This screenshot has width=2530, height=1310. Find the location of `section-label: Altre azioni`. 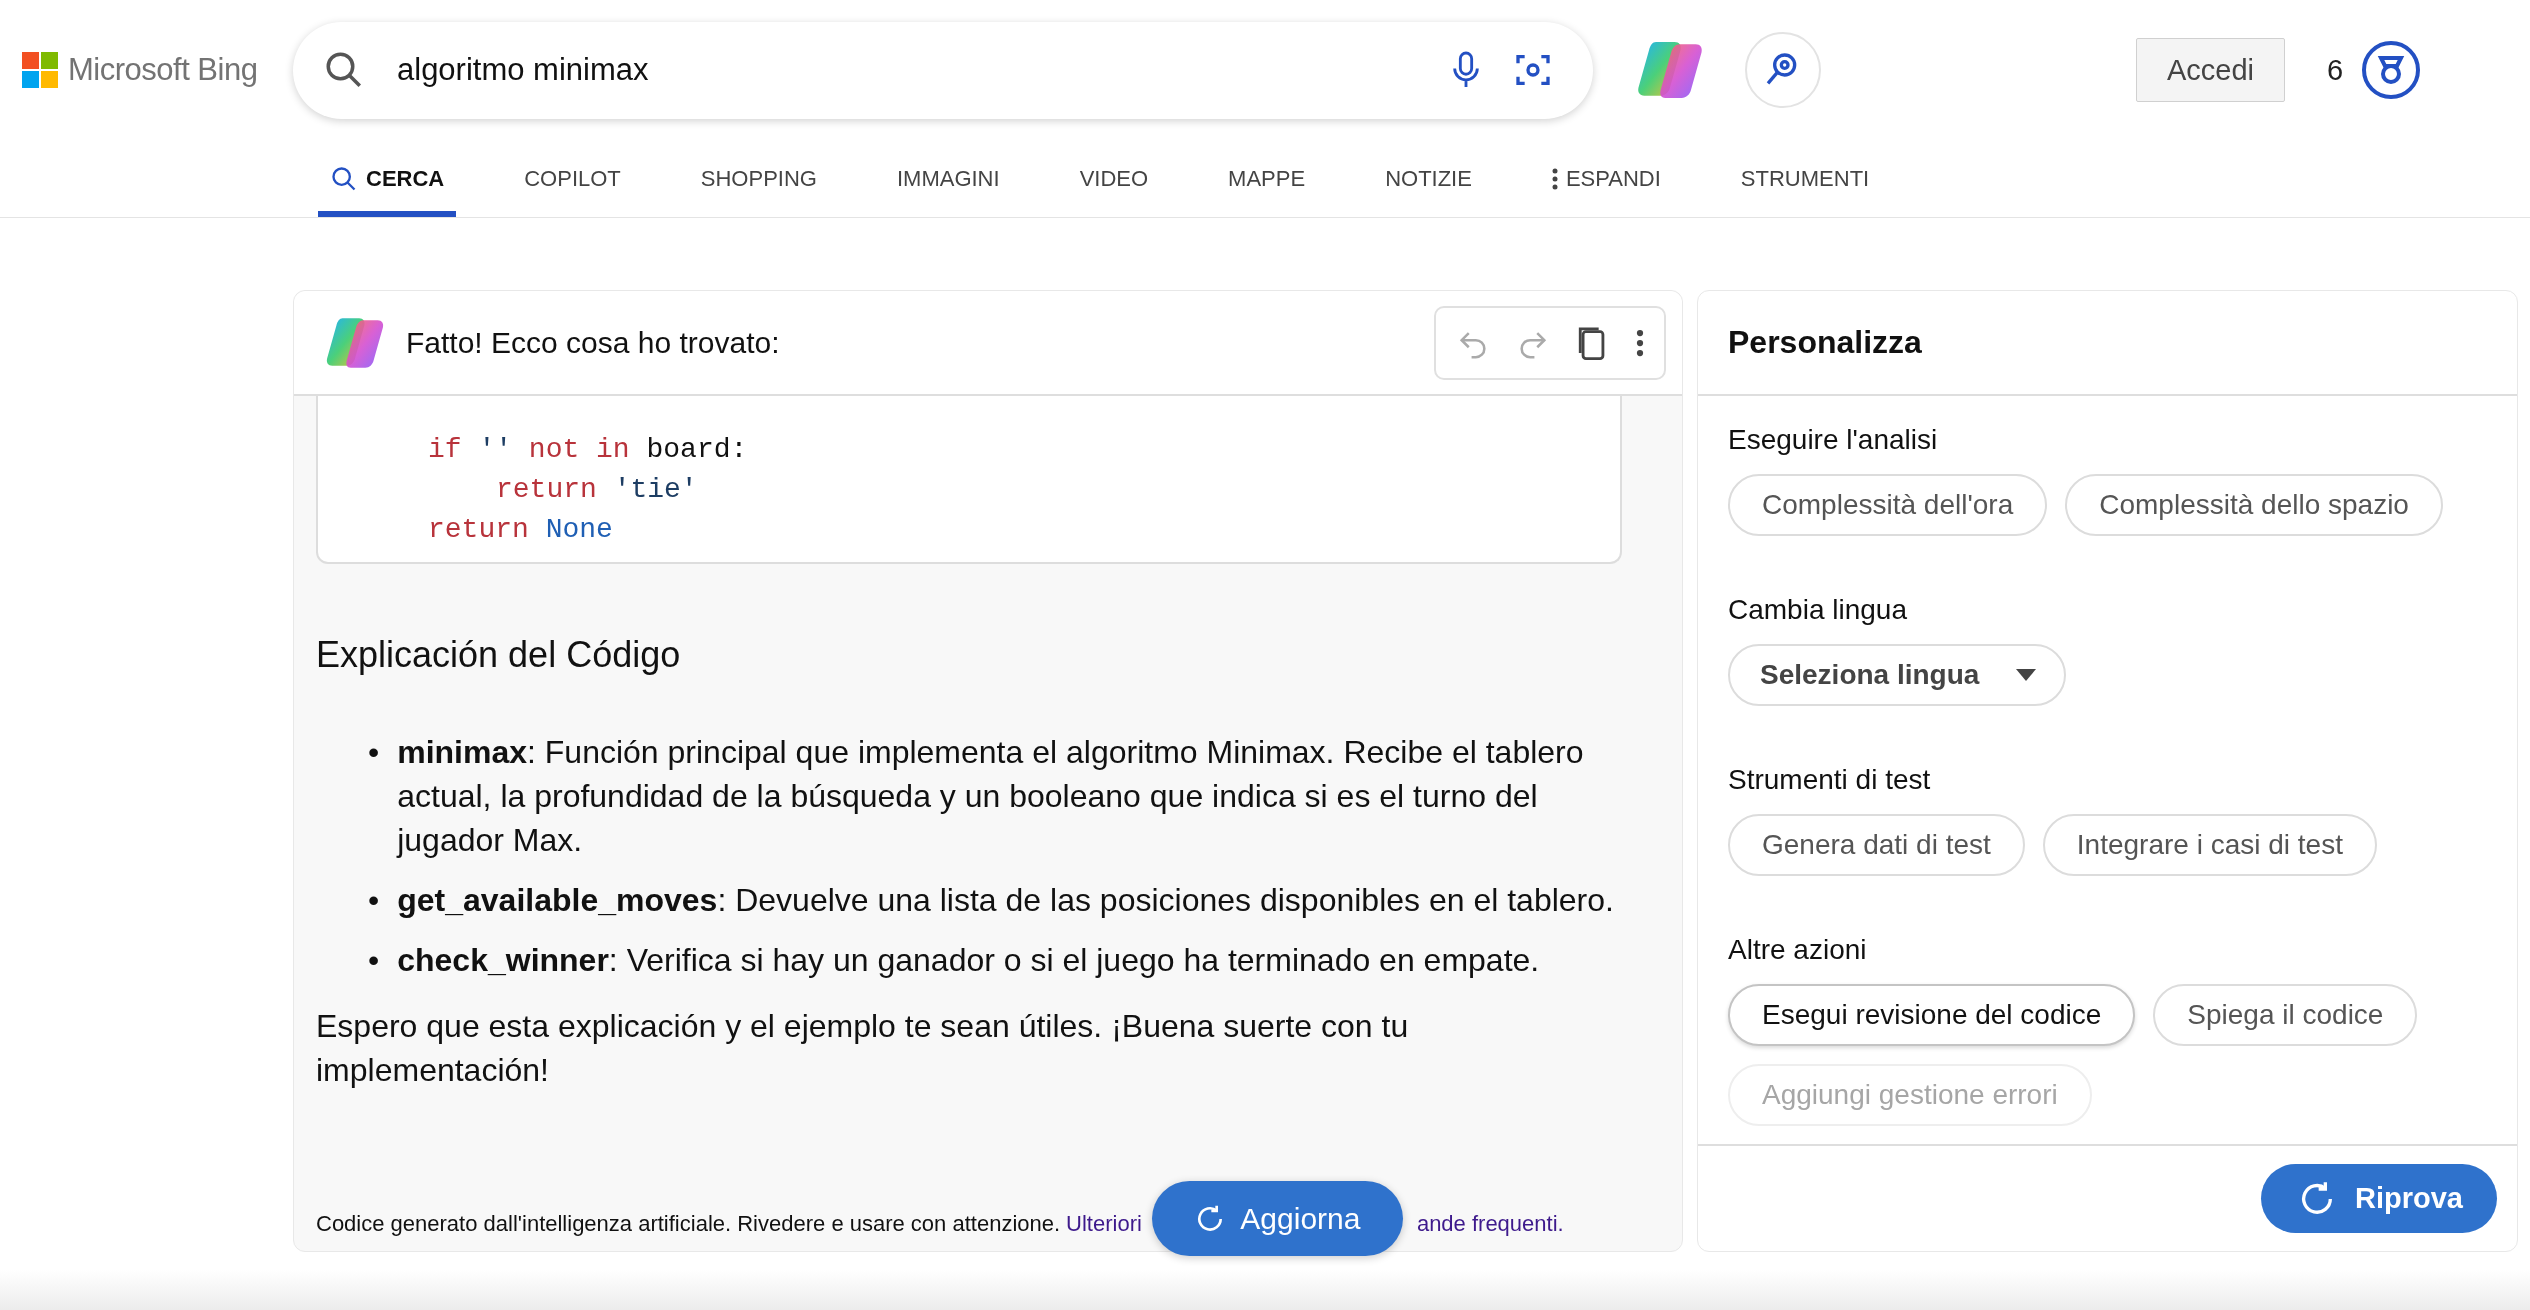

section-label: Altre azioni is located at coordinates (1798, 950).